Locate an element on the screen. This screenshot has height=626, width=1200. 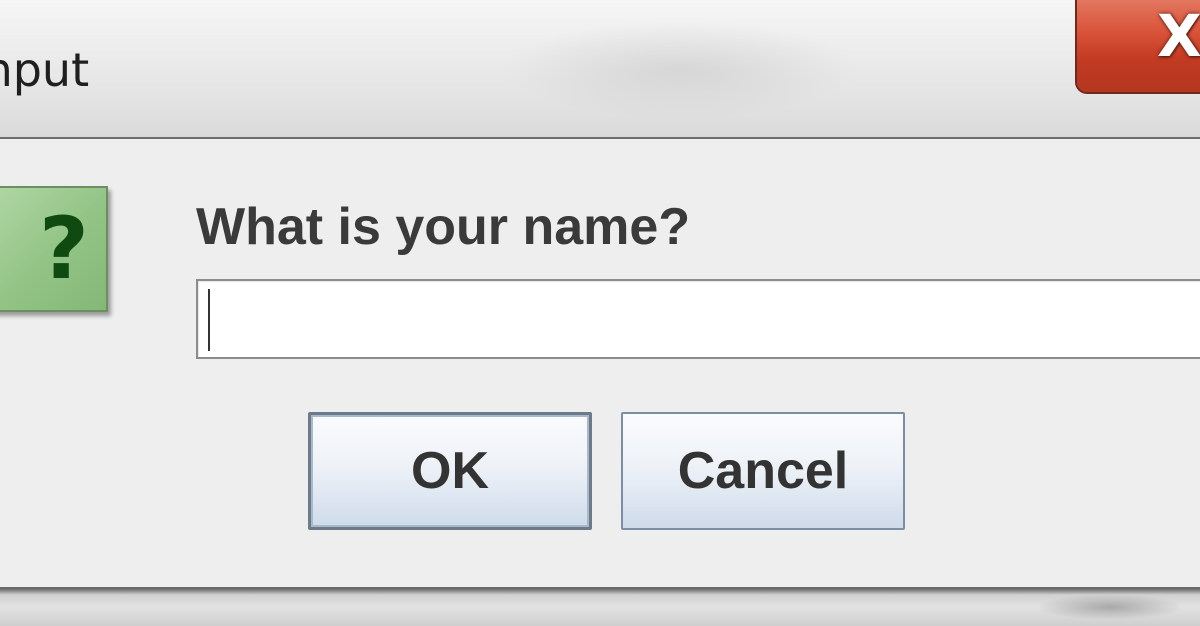
ok-button: OK is located at coordinates (450, 471).